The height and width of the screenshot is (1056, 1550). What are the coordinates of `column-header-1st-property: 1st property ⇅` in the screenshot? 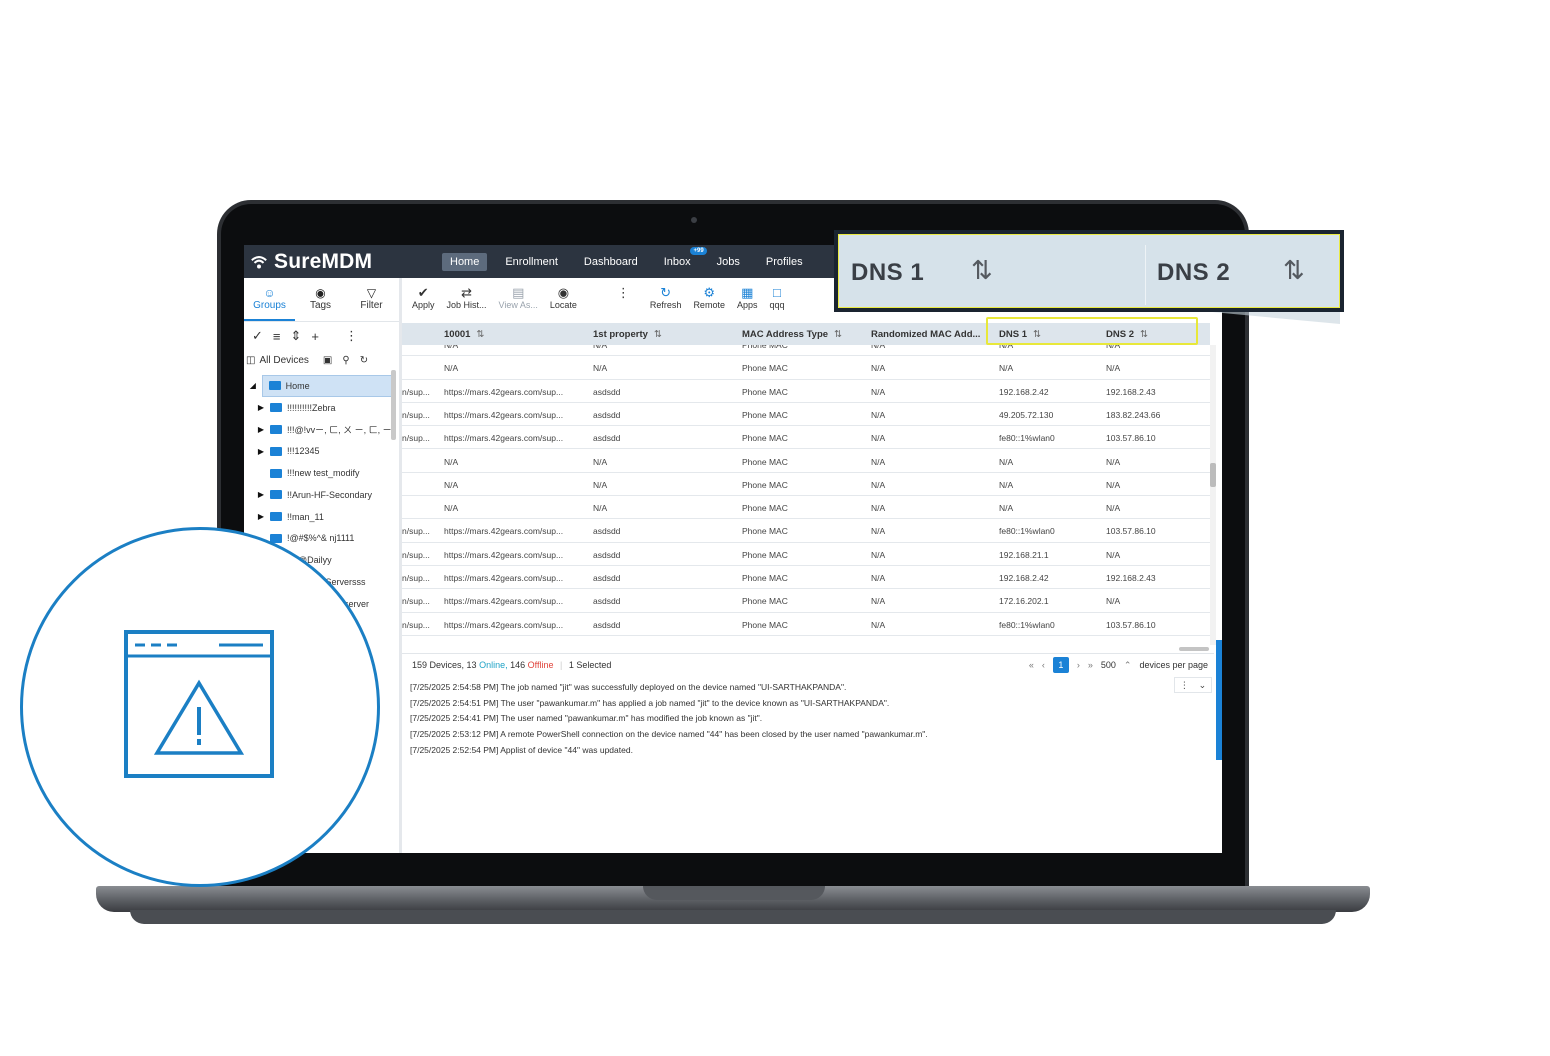 It's located at (627, 334).